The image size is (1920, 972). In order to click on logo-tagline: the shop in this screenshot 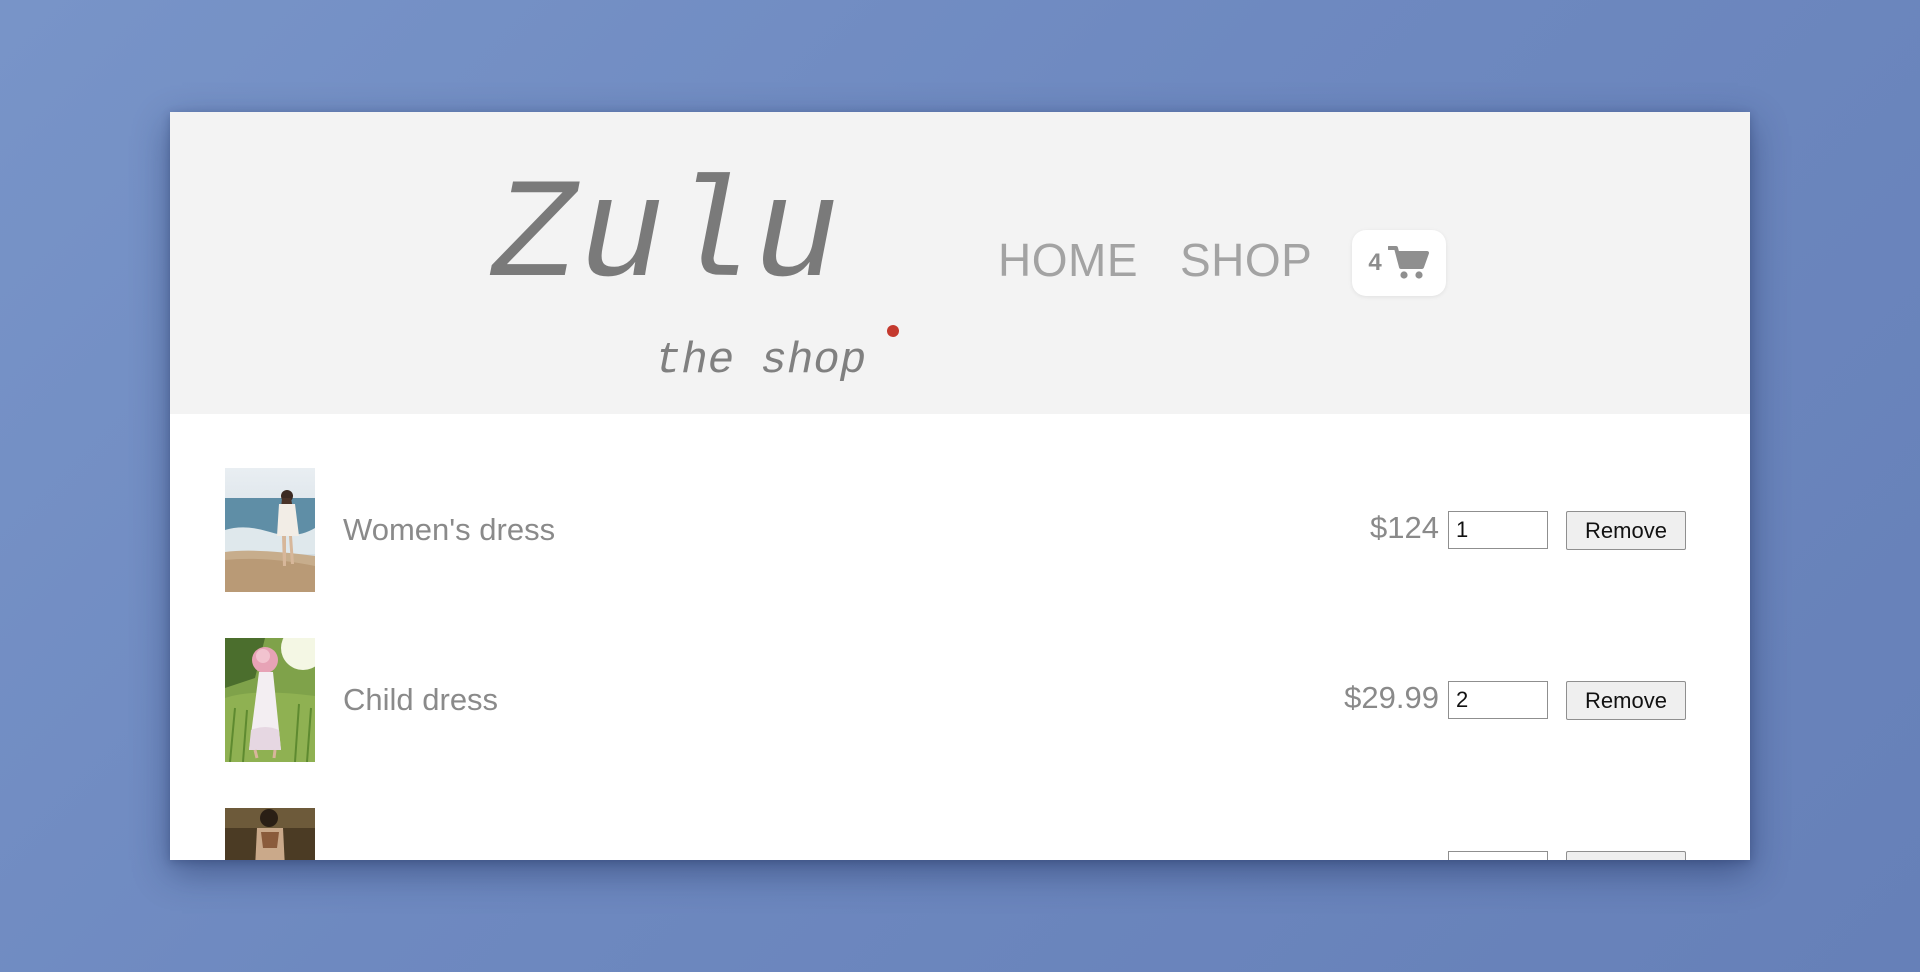, I will do `click(761, 361)`.